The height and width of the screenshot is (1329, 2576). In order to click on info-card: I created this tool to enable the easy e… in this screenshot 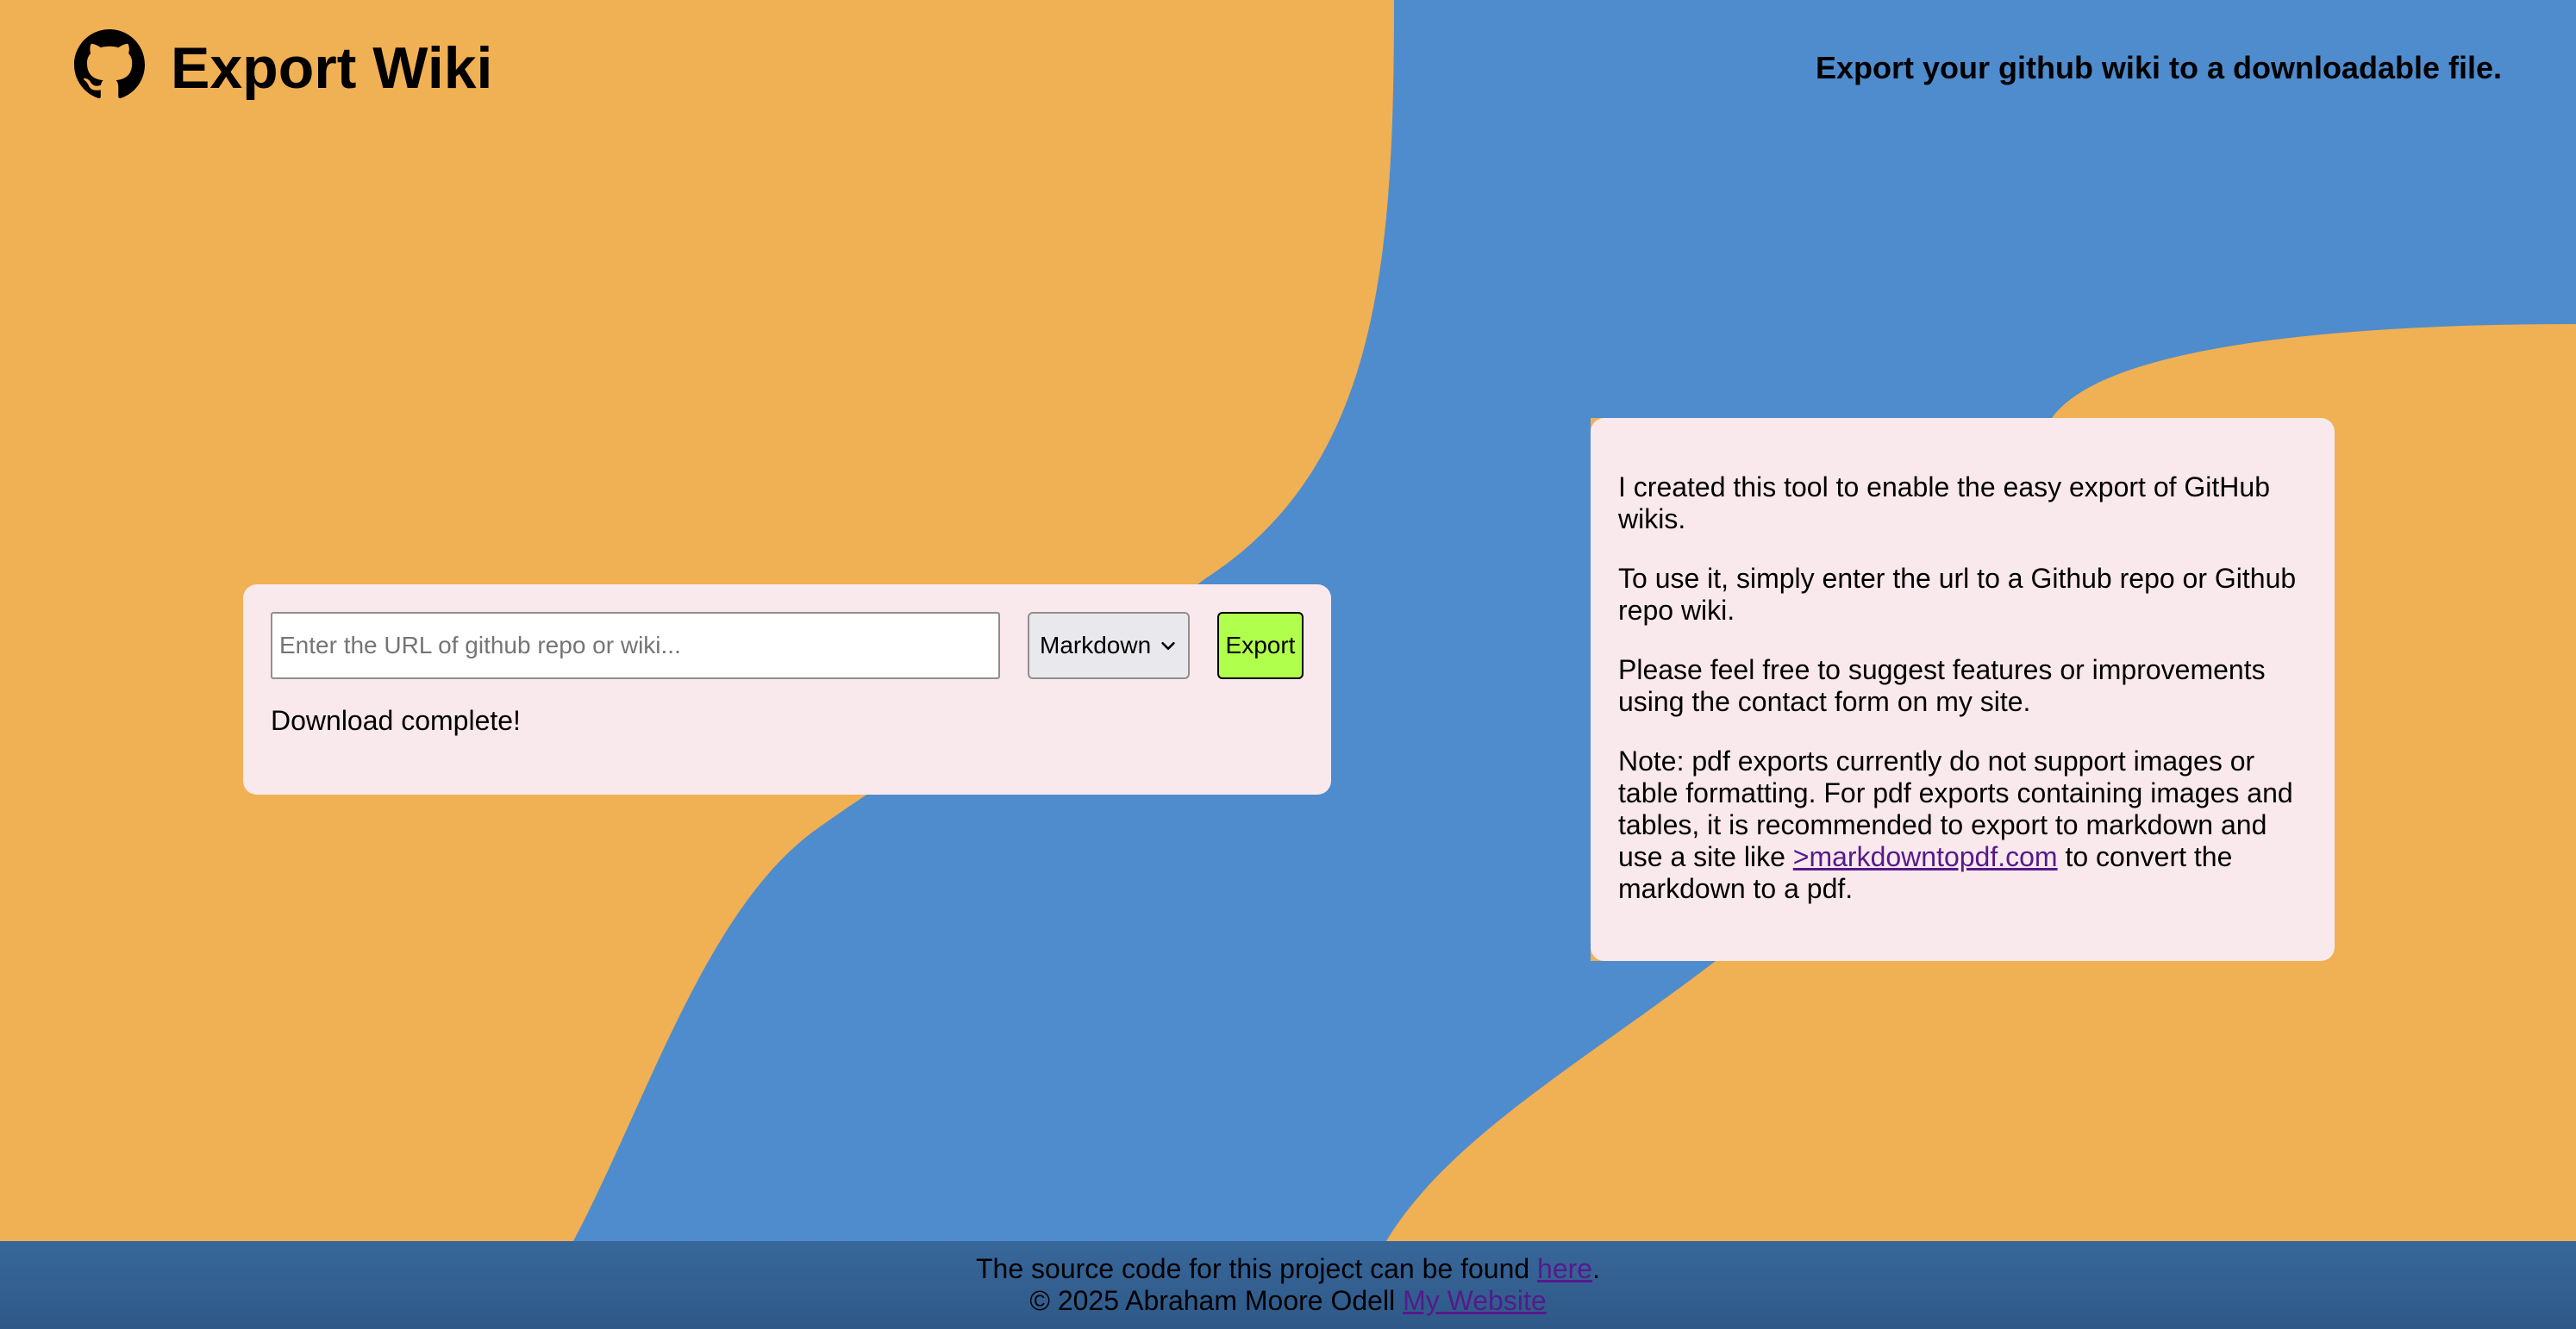, I will do `click(1963, 690)`.